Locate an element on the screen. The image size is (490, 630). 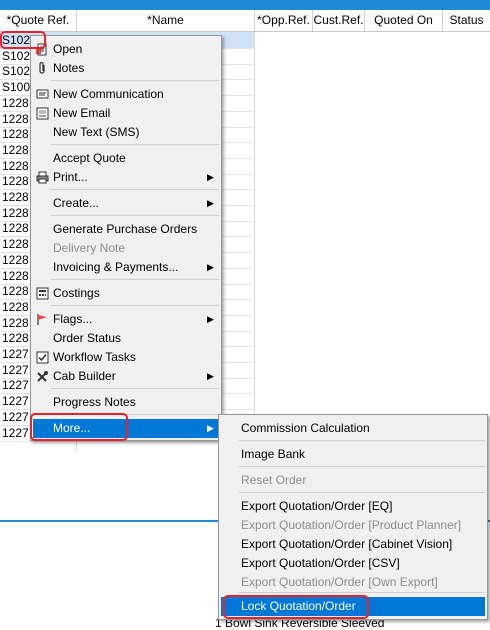
submenu-item-export-quotation-order-eq: Export Quotation/Order [EQ] is located at coordinates (353, 506).